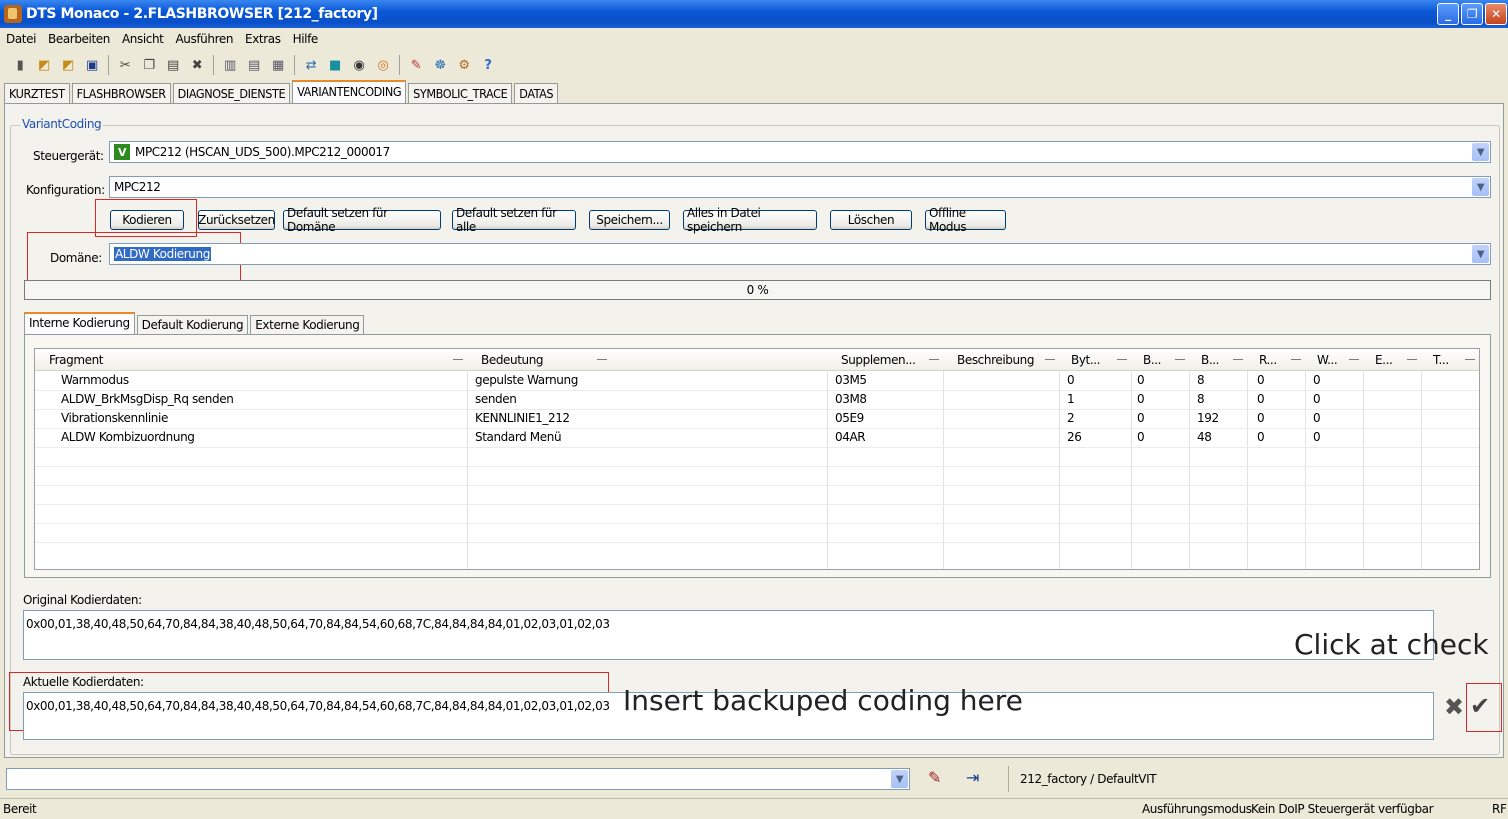 This screenshot has height=819, width=1508. What do you see at coordinates (750, 220) in the screenshot?
I see `alles-speichern-button: Alles in Datei speichern` at bounding box center [750, 220].